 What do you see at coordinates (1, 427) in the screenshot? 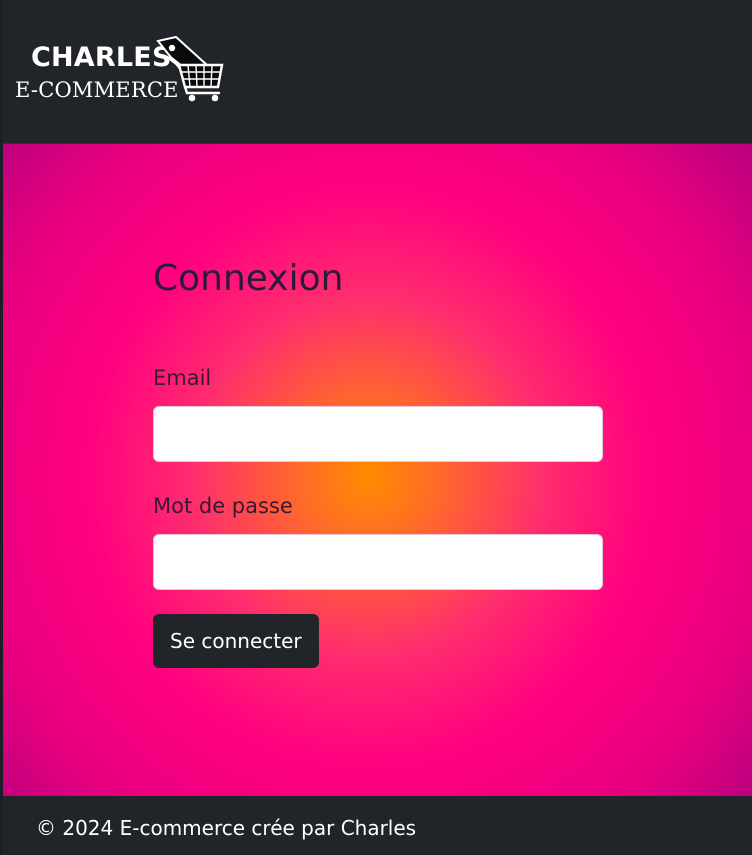
I see `left-edge` at bounding box center [1, 427].